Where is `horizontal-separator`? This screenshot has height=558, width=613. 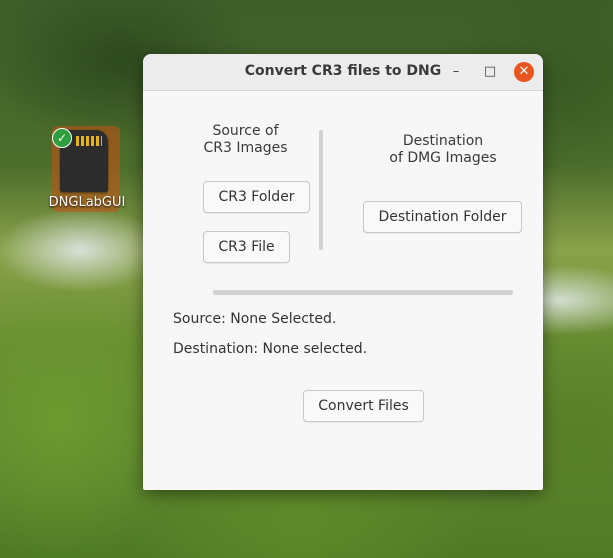
horizontal-separator is located at coordinates (363, 292).